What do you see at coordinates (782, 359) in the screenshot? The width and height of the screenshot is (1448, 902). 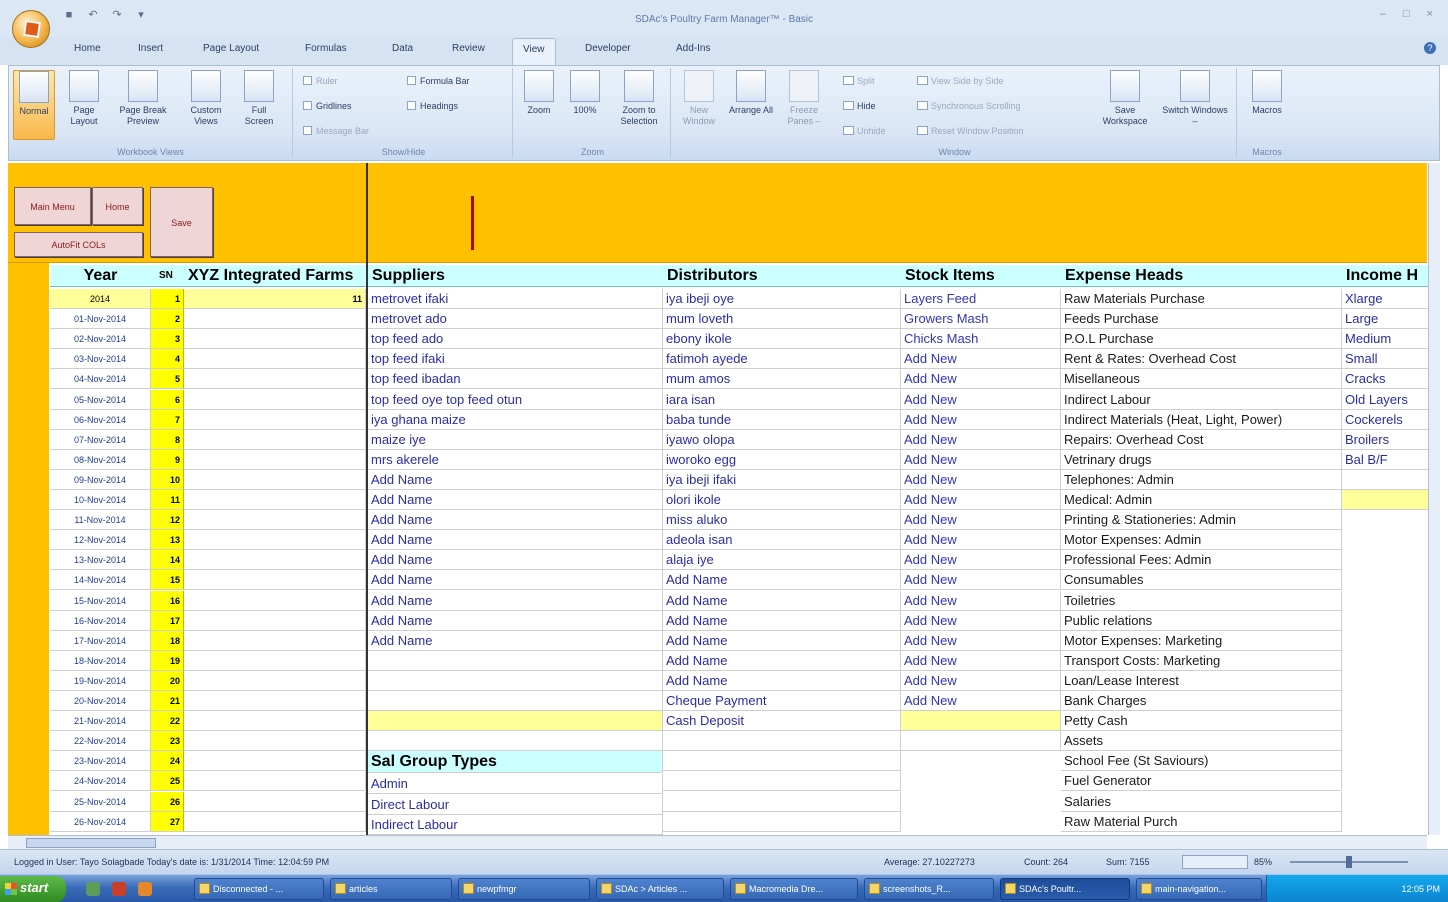 I see `distributor-cell: fatimoh ayede` at bounding box center [782, 359].